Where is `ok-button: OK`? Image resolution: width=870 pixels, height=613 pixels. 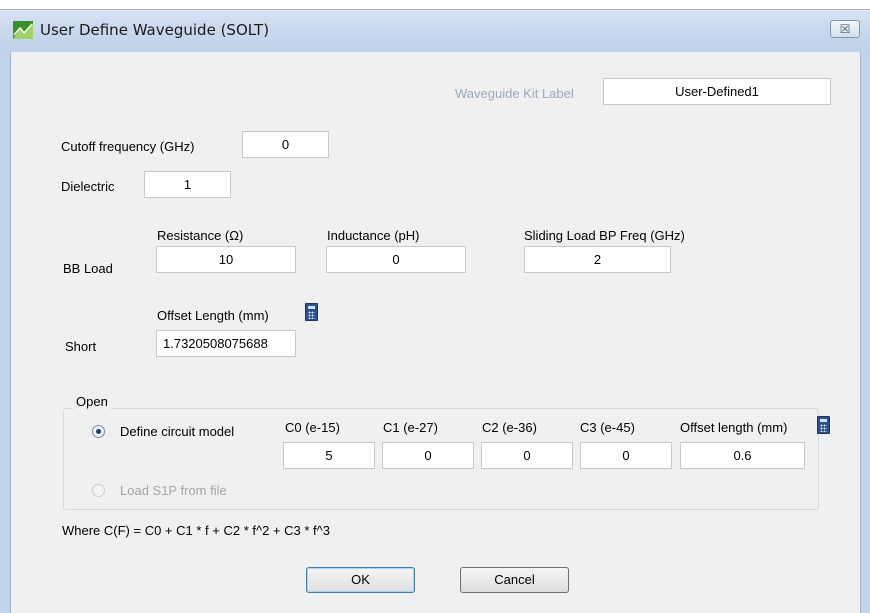 ok-button: OK is located at coordinates (360, 580).